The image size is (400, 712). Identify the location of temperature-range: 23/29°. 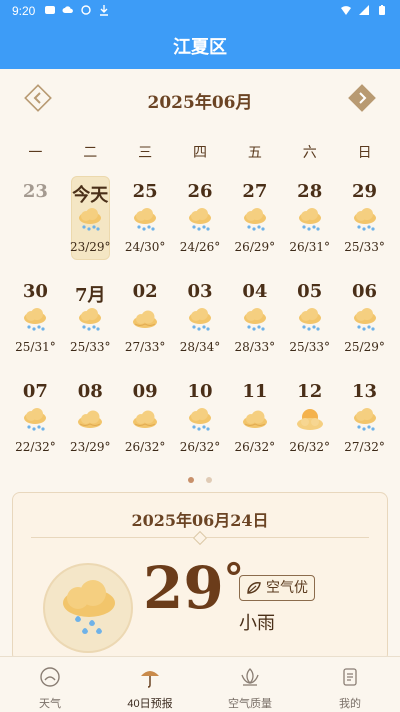
(90, 447).